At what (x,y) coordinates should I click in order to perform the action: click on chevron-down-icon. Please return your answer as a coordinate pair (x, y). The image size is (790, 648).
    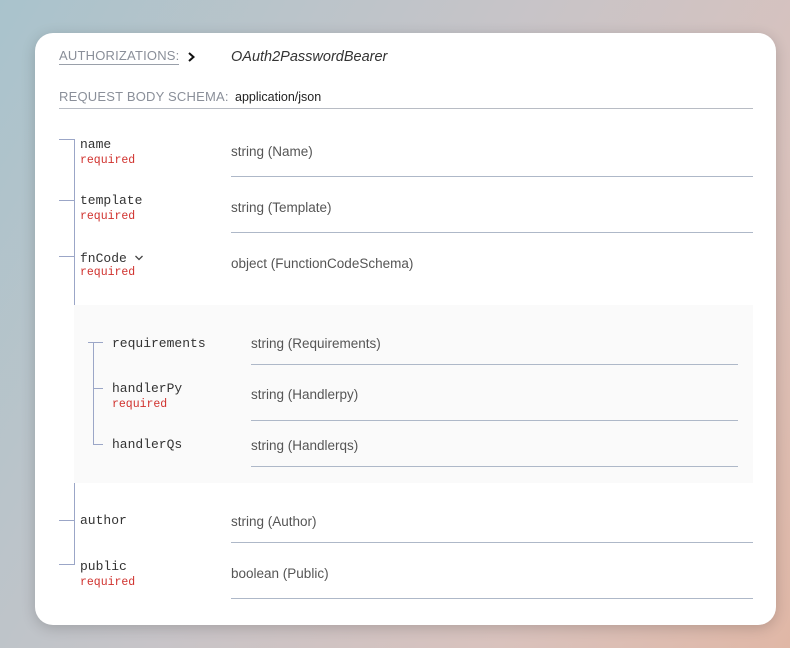
    Looking at the image, I should click on (139, 258).